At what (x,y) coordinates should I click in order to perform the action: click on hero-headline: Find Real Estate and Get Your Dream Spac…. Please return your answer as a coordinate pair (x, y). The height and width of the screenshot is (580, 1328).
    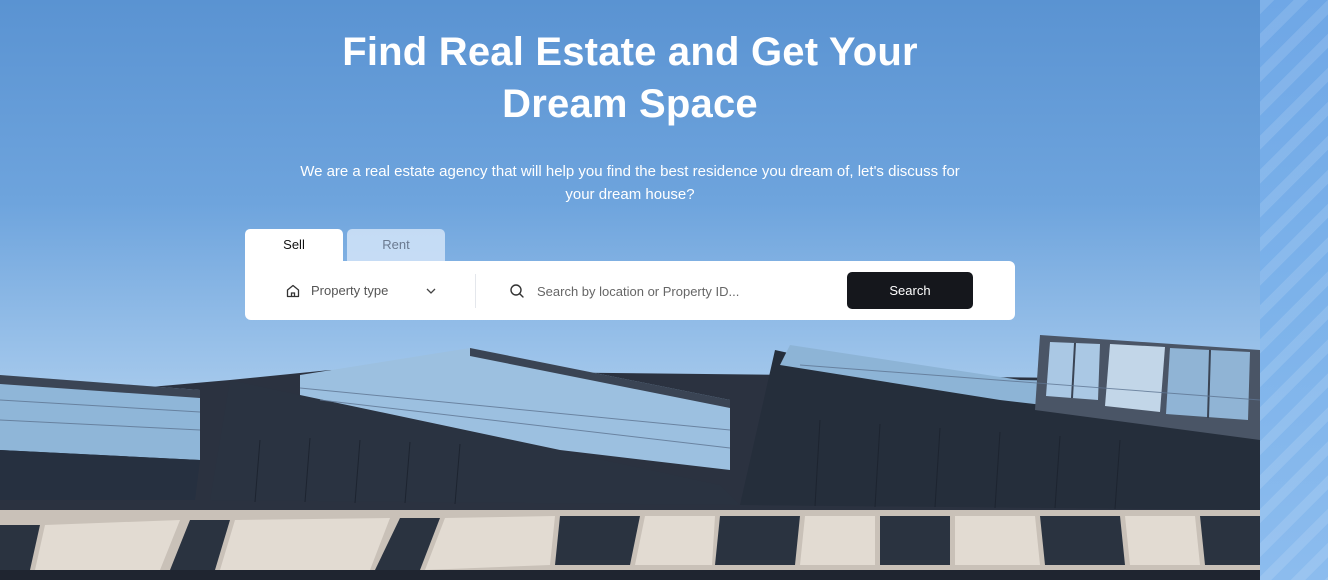
    Looking at the image, I should click on (630, 78).